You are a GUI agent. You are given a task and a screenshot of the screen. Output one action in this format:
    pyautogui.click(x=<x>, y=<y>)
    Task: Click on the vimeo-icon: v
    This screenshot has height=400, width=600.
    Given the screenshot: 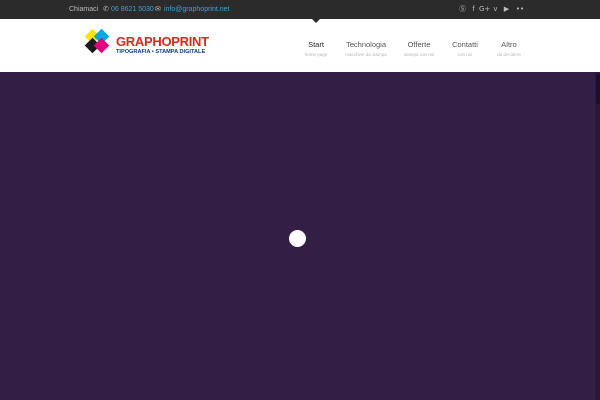 What is the action you would take?
    pyautogui.click(x=495, y=9)
    